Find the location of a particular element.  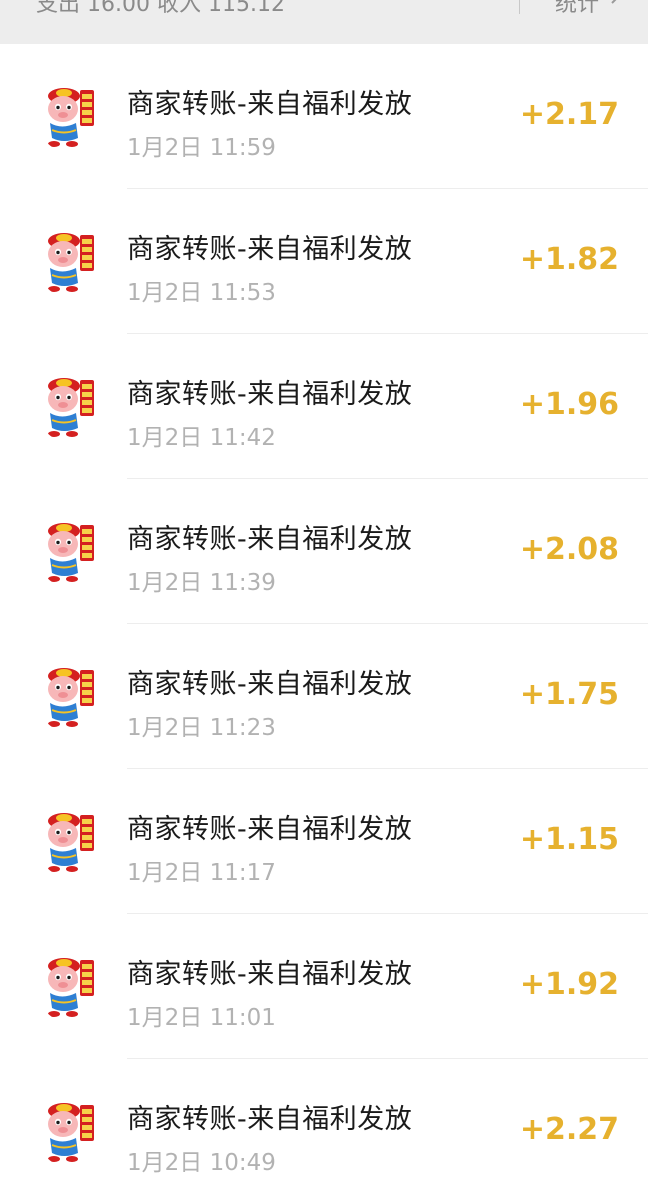

transaction-row: 商家转账-来自福利发放 1月2日 11:17 +1.15 is located at coordinates (324, 841).